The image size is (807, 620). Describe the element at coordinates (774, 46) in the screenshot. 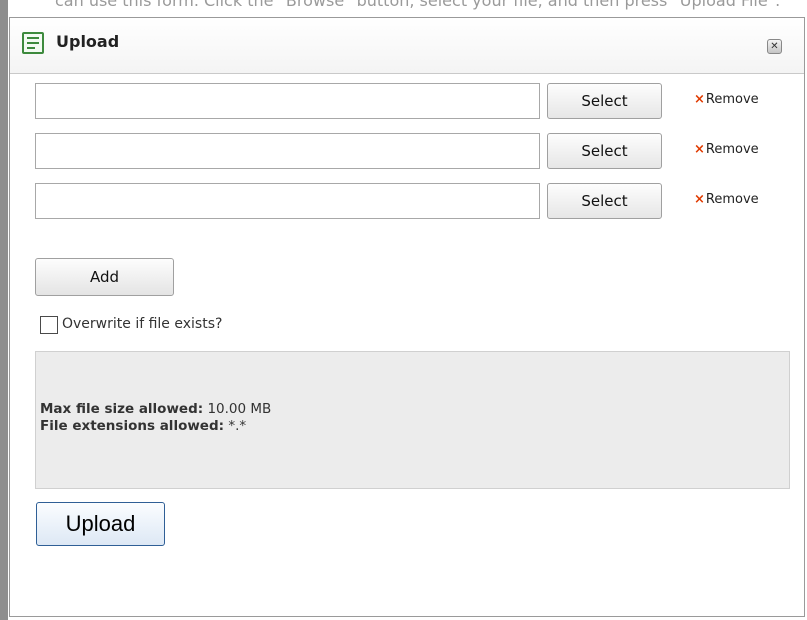

I see `close-icon: ✕` at that location.